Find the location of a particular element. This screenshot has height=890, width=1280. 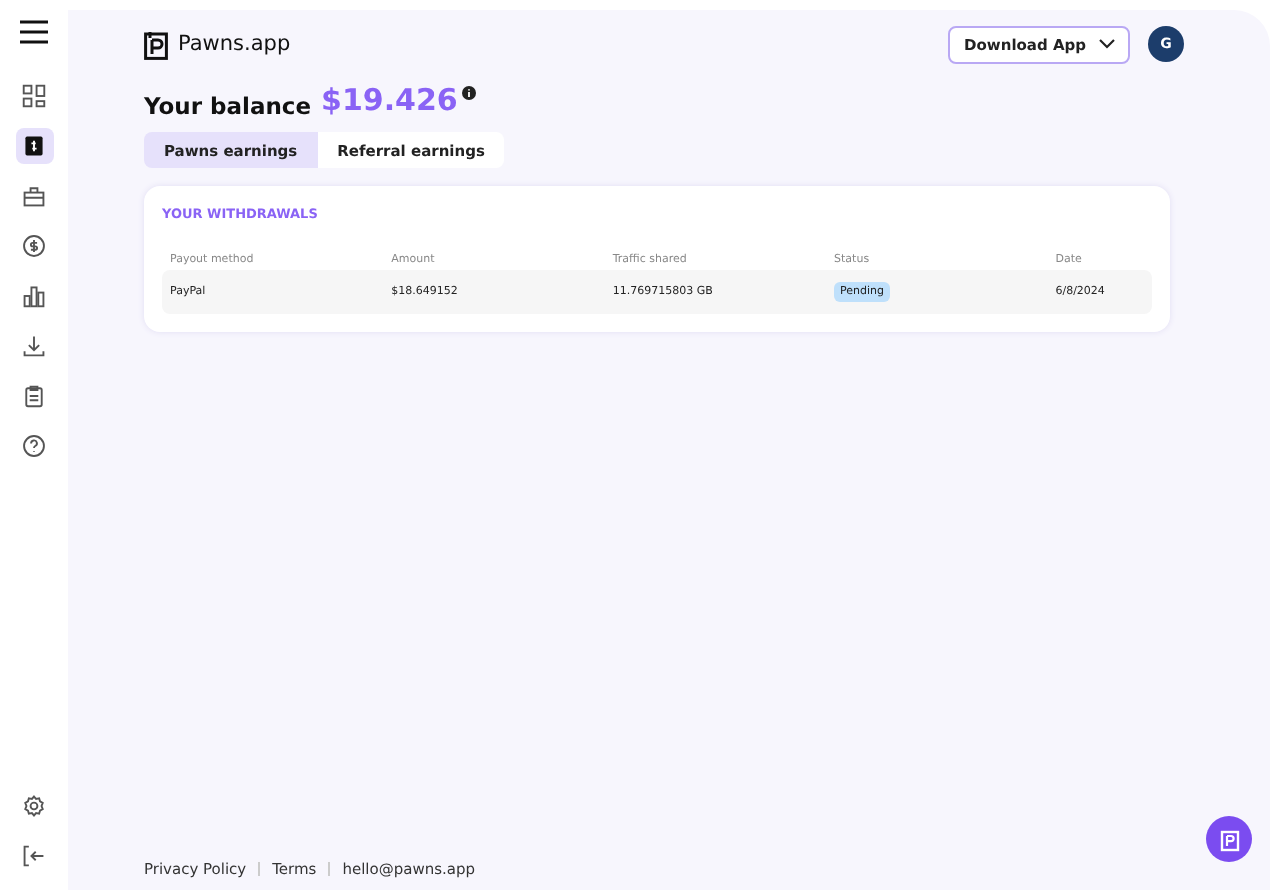

logo-text: Pawns.app is located at coordinates (234, 44).